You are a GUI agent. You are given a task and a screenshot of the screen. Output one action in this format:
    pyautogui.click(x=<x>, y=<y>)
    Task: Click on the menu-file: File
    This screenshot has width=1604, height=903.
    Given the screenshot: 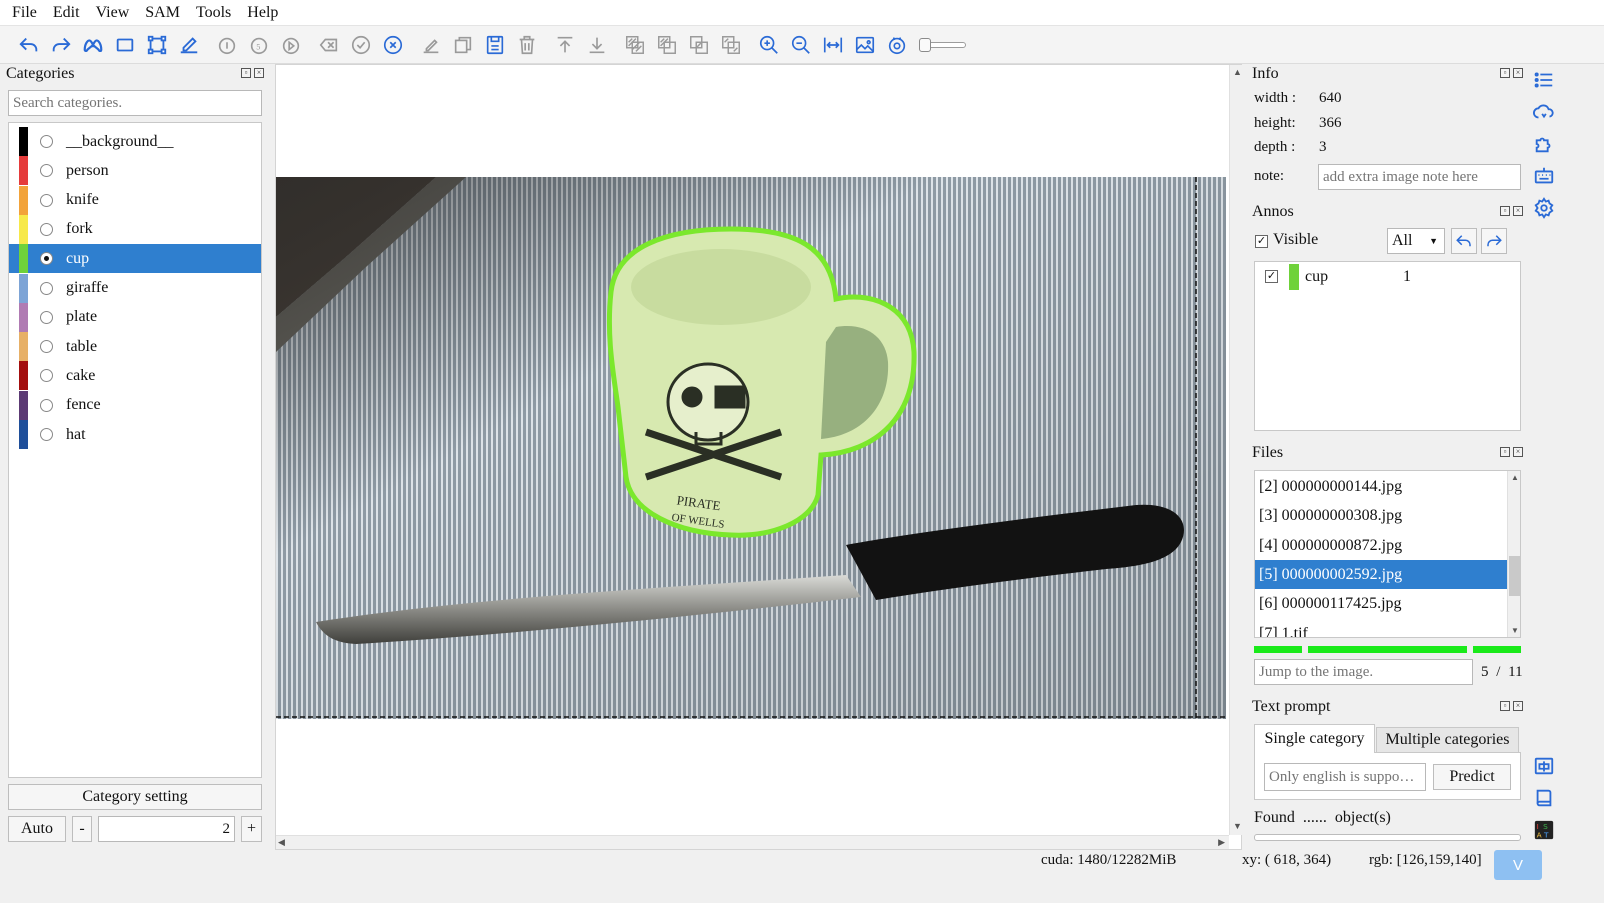 What is the action you would take?
    pyautogui.click(x=24, y=13)
    